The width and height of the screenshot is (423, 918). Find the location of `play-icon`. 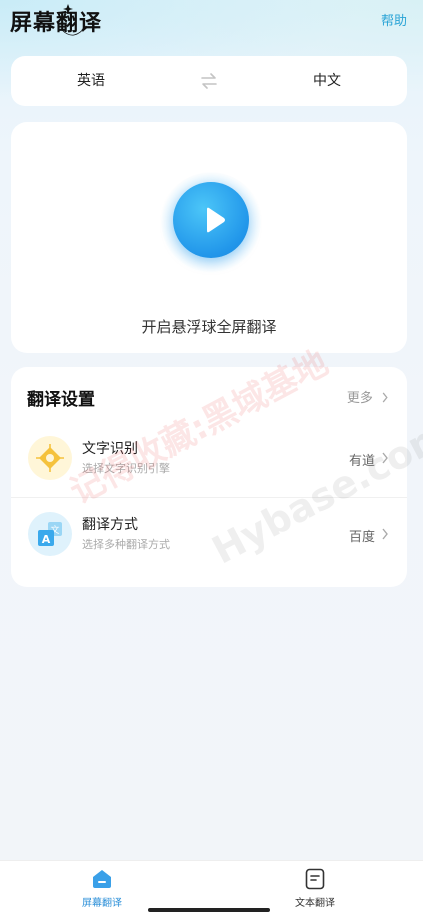

play-icon is located at coordinates (216, 220).